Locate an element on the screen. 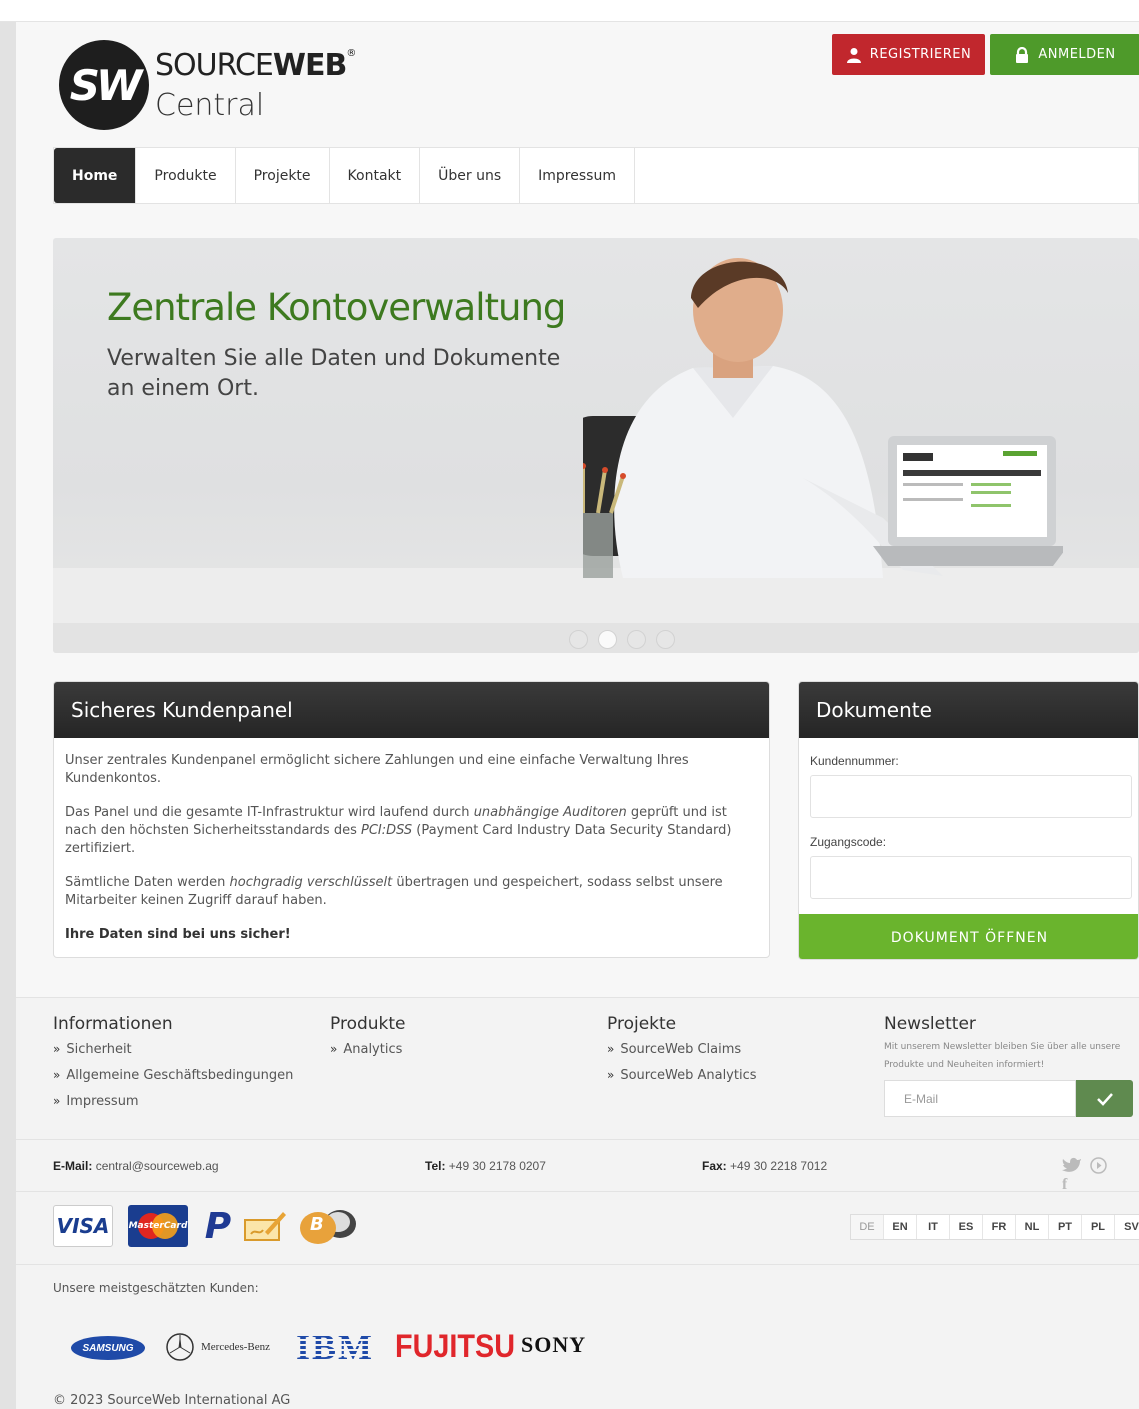 The height and width of the screenshot is (1409, 1139). social-links: f is located at coordinates (1084, 1175).